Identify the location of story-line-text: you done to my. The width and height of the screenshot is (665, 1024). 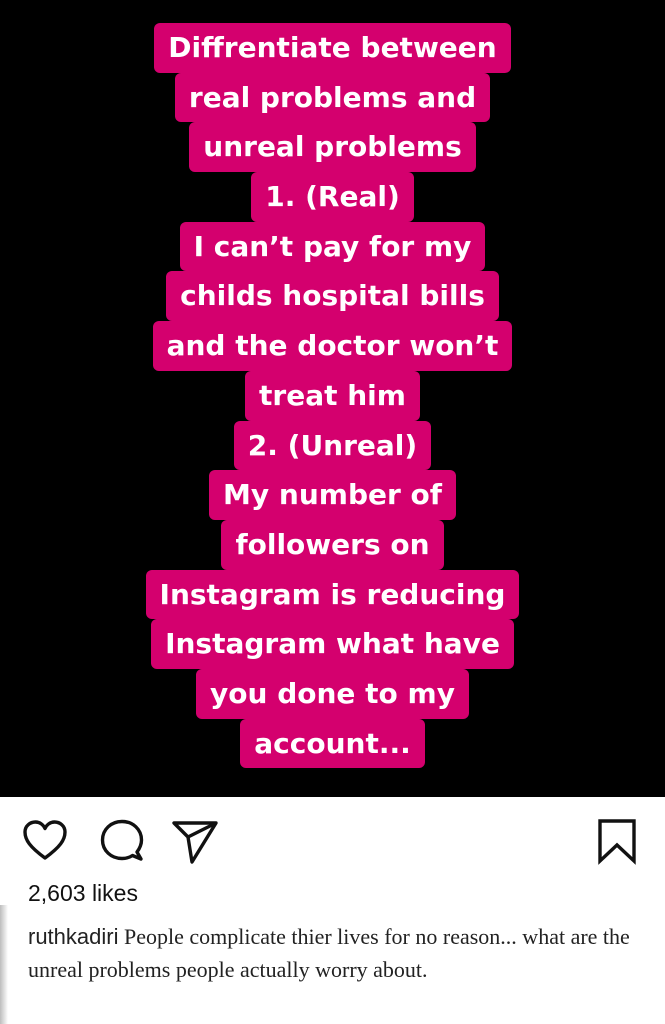
(332, 693).